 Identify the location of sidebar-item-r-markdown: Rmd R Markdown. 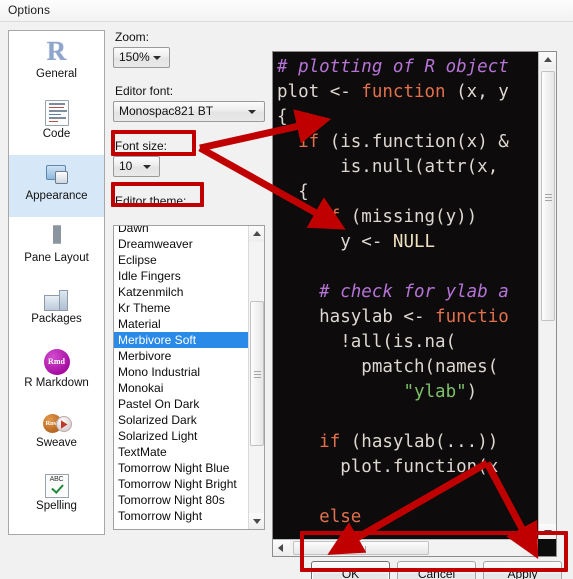
(56, 372).